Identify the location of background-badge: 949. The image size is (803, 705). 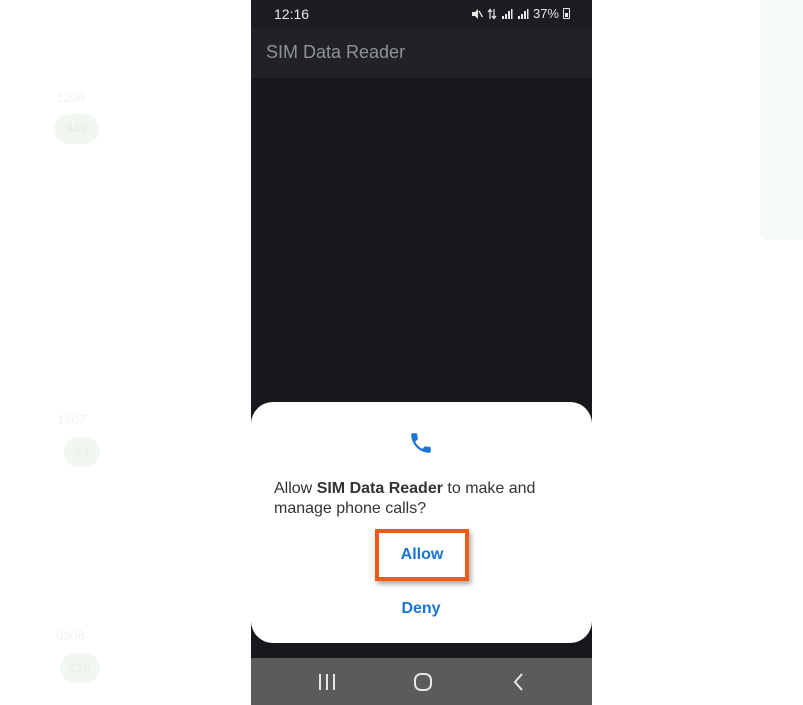
(76, 129).